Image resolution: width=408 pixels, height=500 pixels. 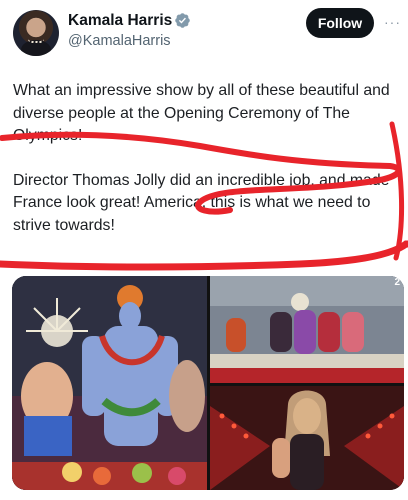 What do you see at coordinates (204, 33) in the screenshot?
I see `tweet-header: Kamala Harris @KamalaHarris Follow ···` at bounding box center [204, 33].